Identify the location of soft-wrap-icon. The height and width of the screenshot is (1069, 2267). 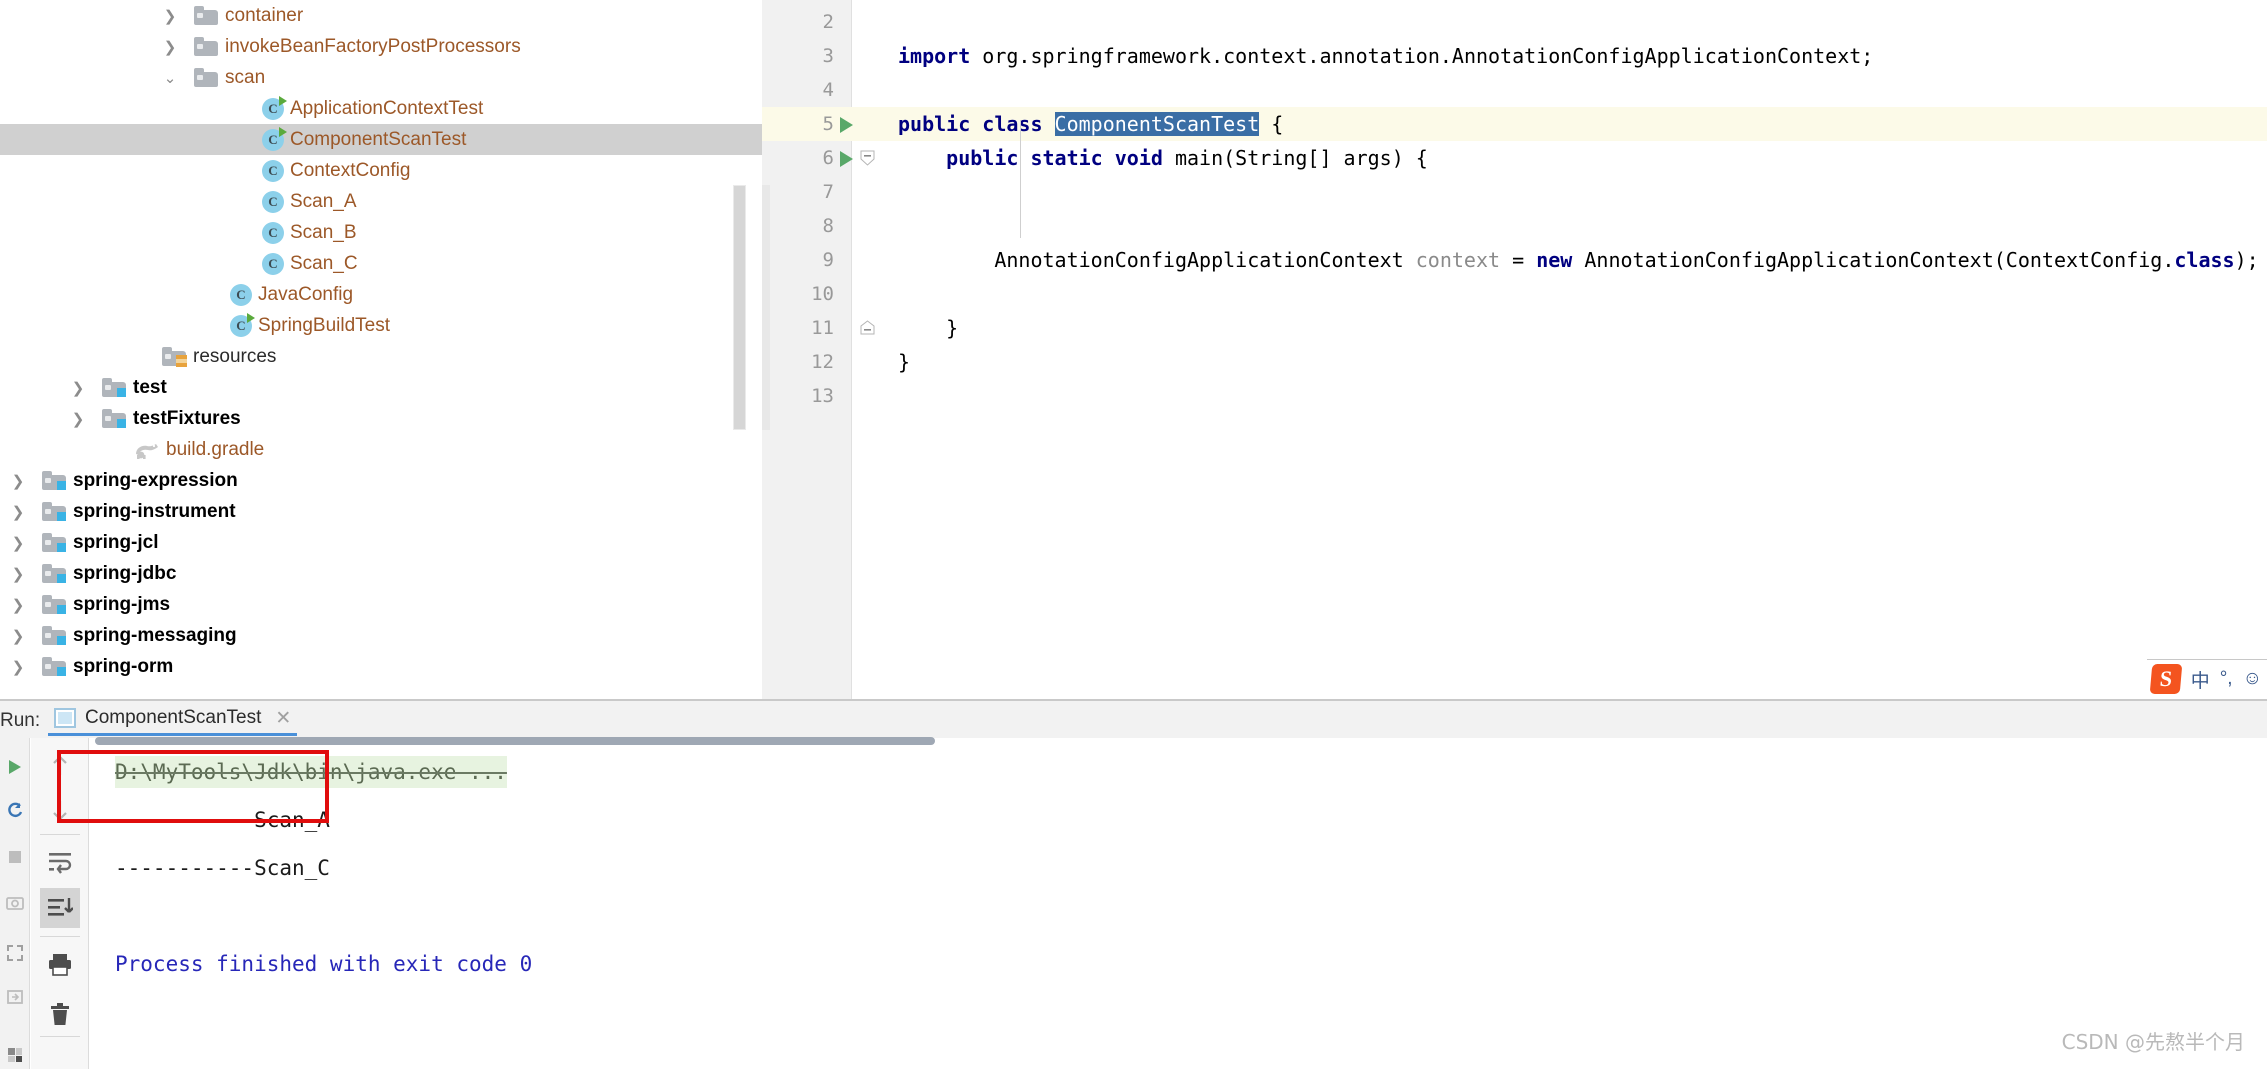
(60, 862).